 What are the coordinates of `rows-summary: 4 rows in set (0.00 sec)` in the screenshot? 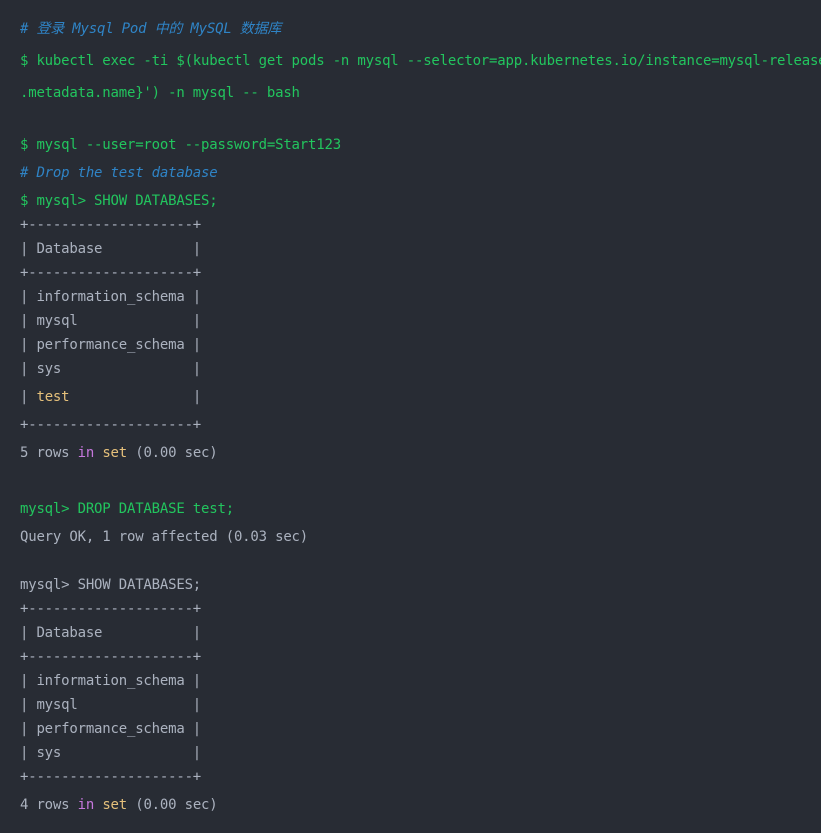 It's located at (119, 805).